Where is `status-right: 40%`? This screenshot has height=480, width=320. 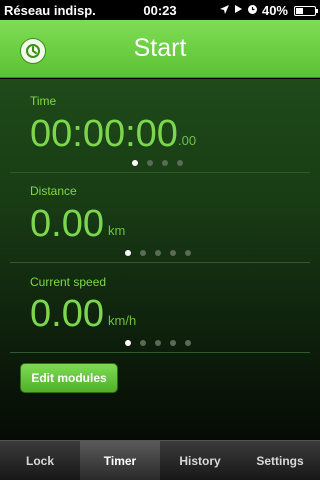 status-right: 40% is located at coordinates (268, 10).